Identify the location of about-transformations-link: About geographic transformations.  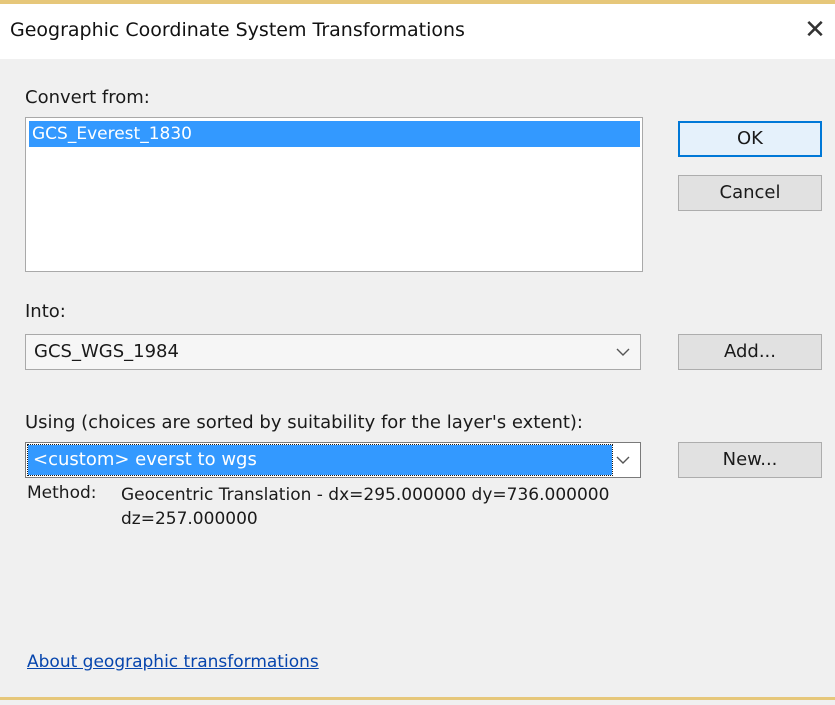
(173, 662).